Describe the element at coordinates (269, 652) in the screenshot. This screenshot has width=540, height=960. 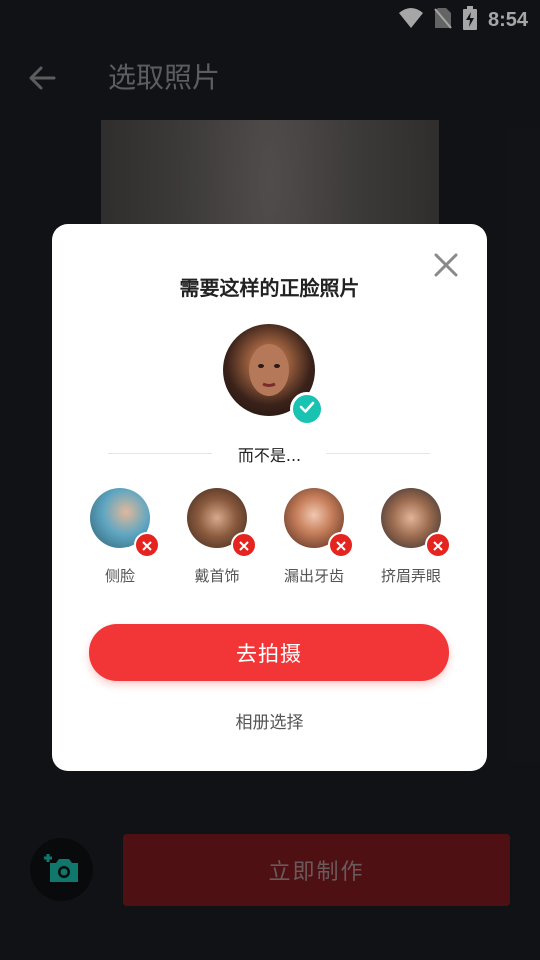
I see `go-shoot-button: 去拍摄` at that location.